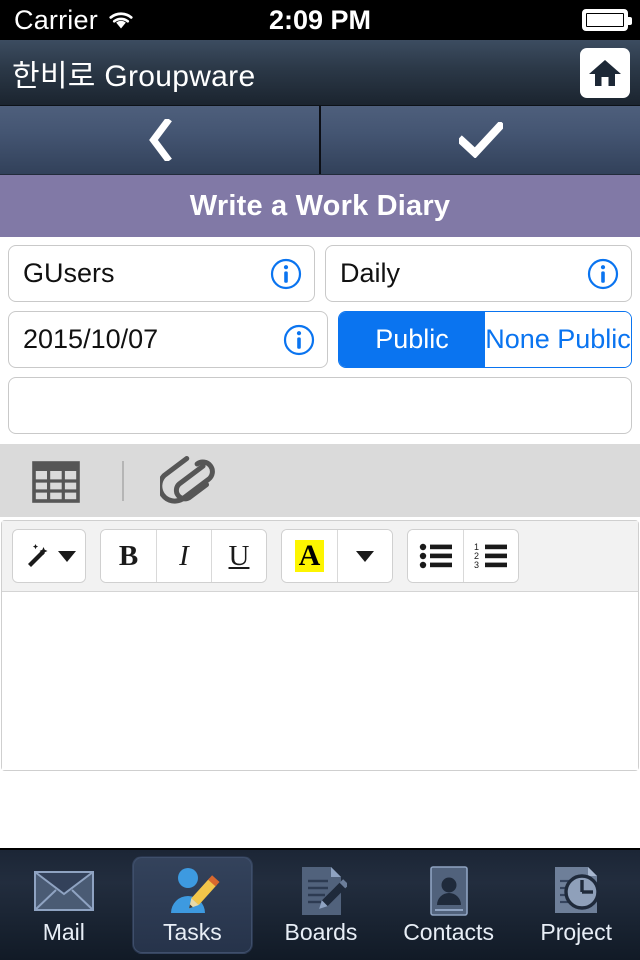  I want to click on magic-wand-icon, so click(38, 555).